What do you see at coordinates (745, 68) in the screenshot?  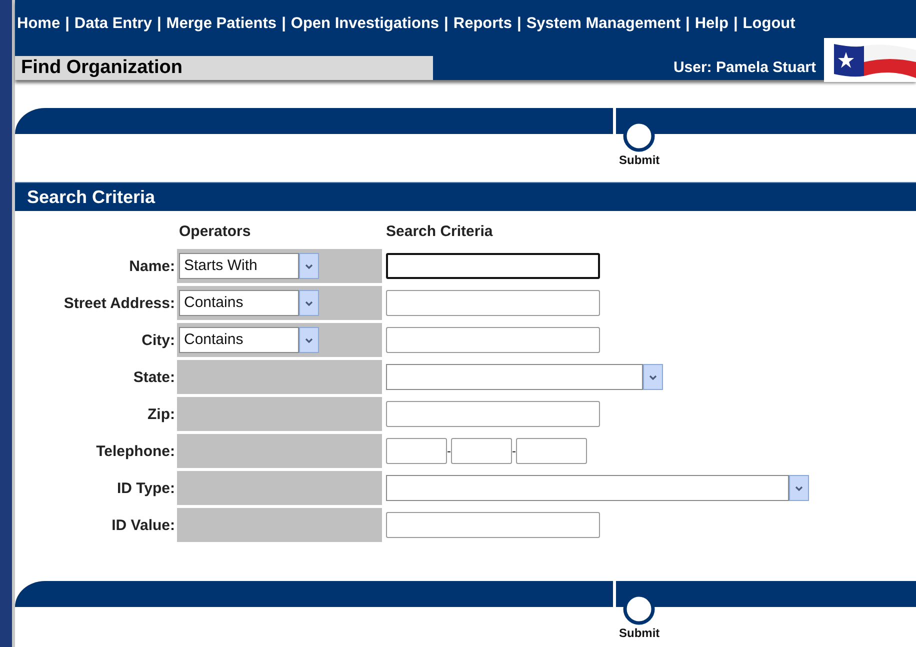 I see `user-name: User: Pamela Stuart` at bounding box center [745, 68].